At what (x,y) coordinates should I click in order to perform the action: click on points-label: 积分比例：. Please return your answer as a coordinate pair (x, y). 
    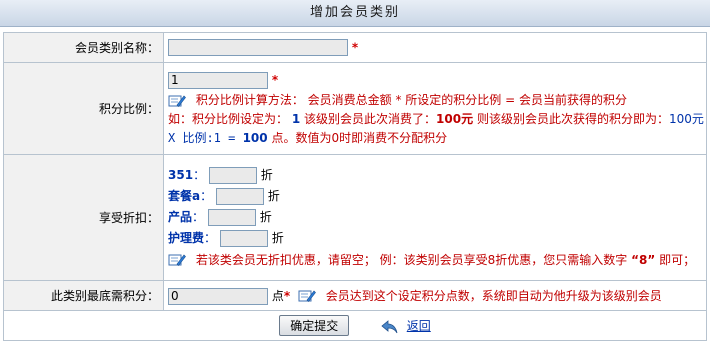
    Looking at the image, I should click on (83, 108).